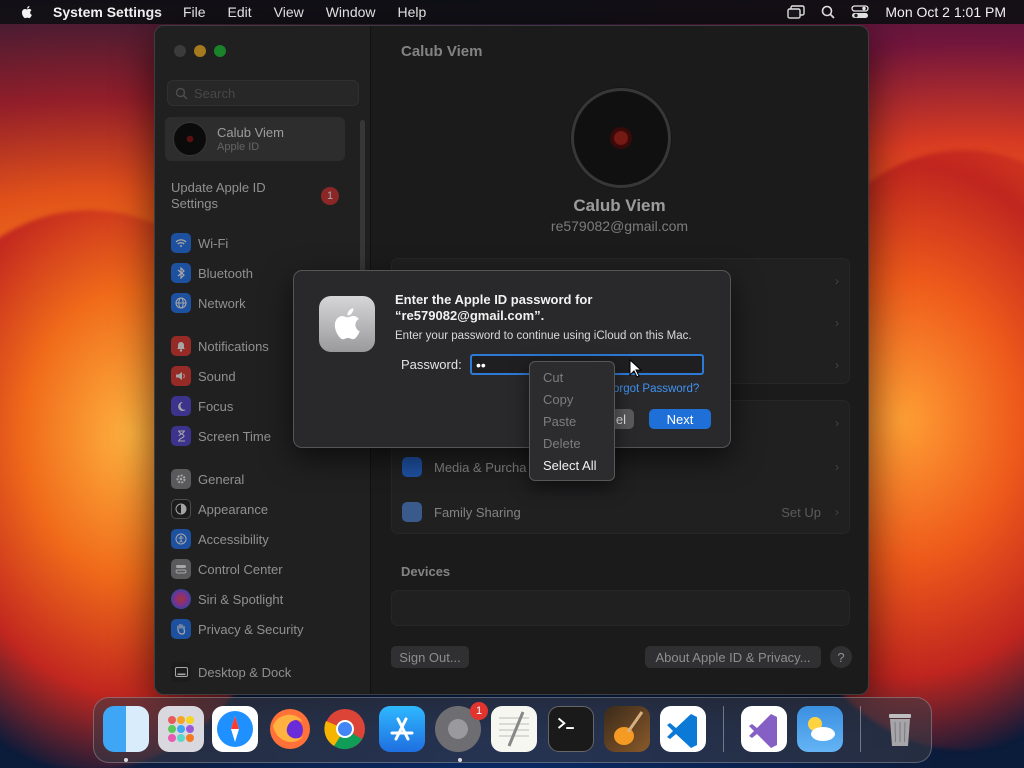 The width and height of the screenshot is (1024, 768). Describe the element at coordinates (235, 729) in the screenshot. I see `safari-icon` at that location.